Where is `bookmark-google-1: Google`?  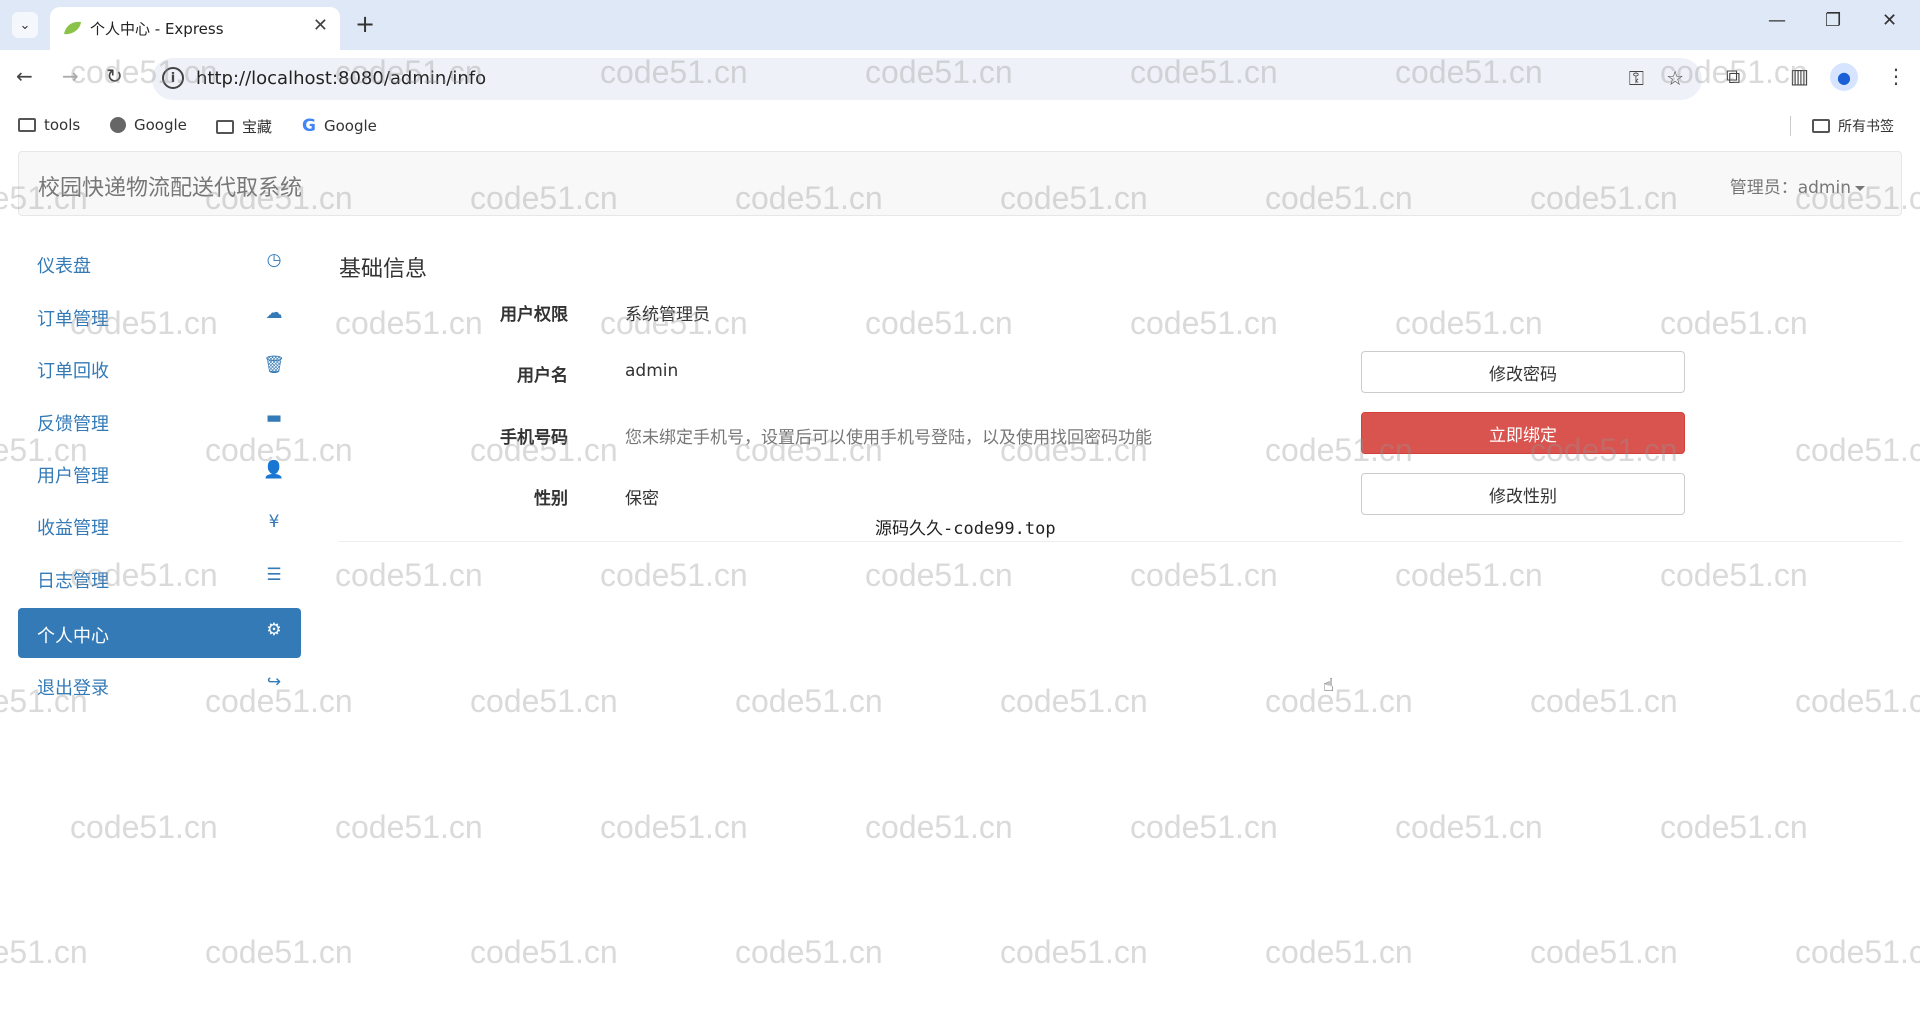
bookmark-google-1: Google is located at coordinates (148, 125).